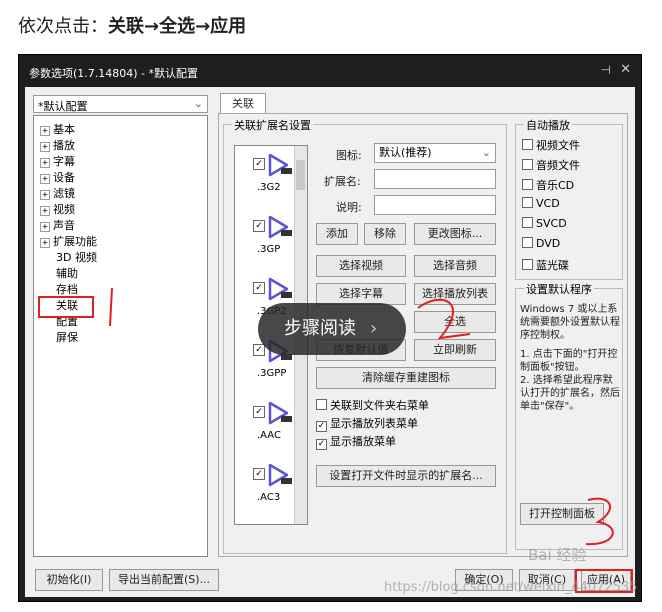 Image resolution: width=662 pixels, height=612 pixels. I want to click on tree-item: + 设备, so click(123, 178).